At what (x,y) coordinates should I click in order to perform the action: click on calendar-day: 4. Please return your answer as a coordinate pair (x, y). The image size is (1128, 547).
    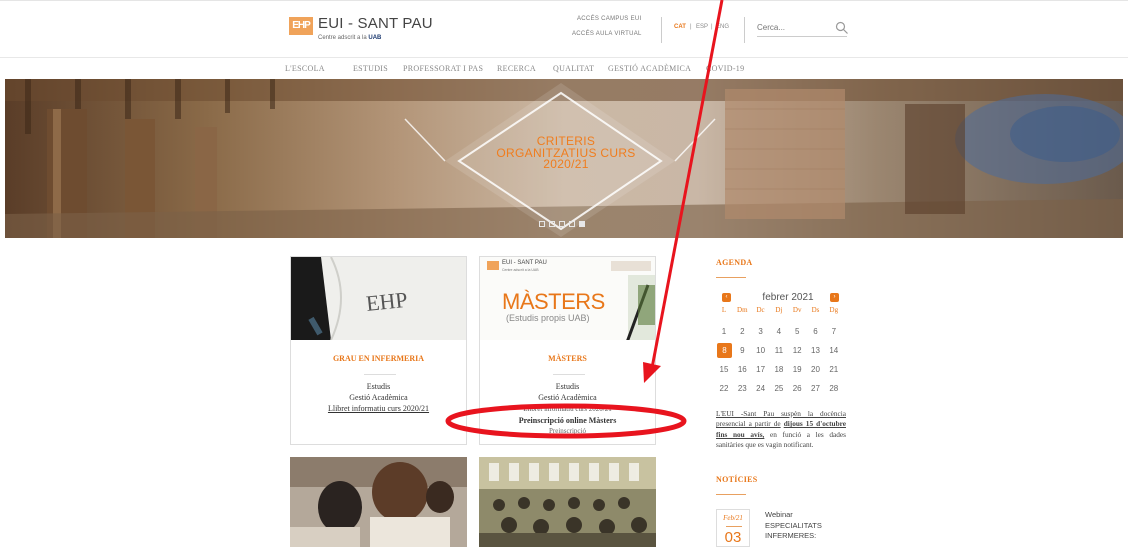
    Looking at the image, I should click on (779, 331).